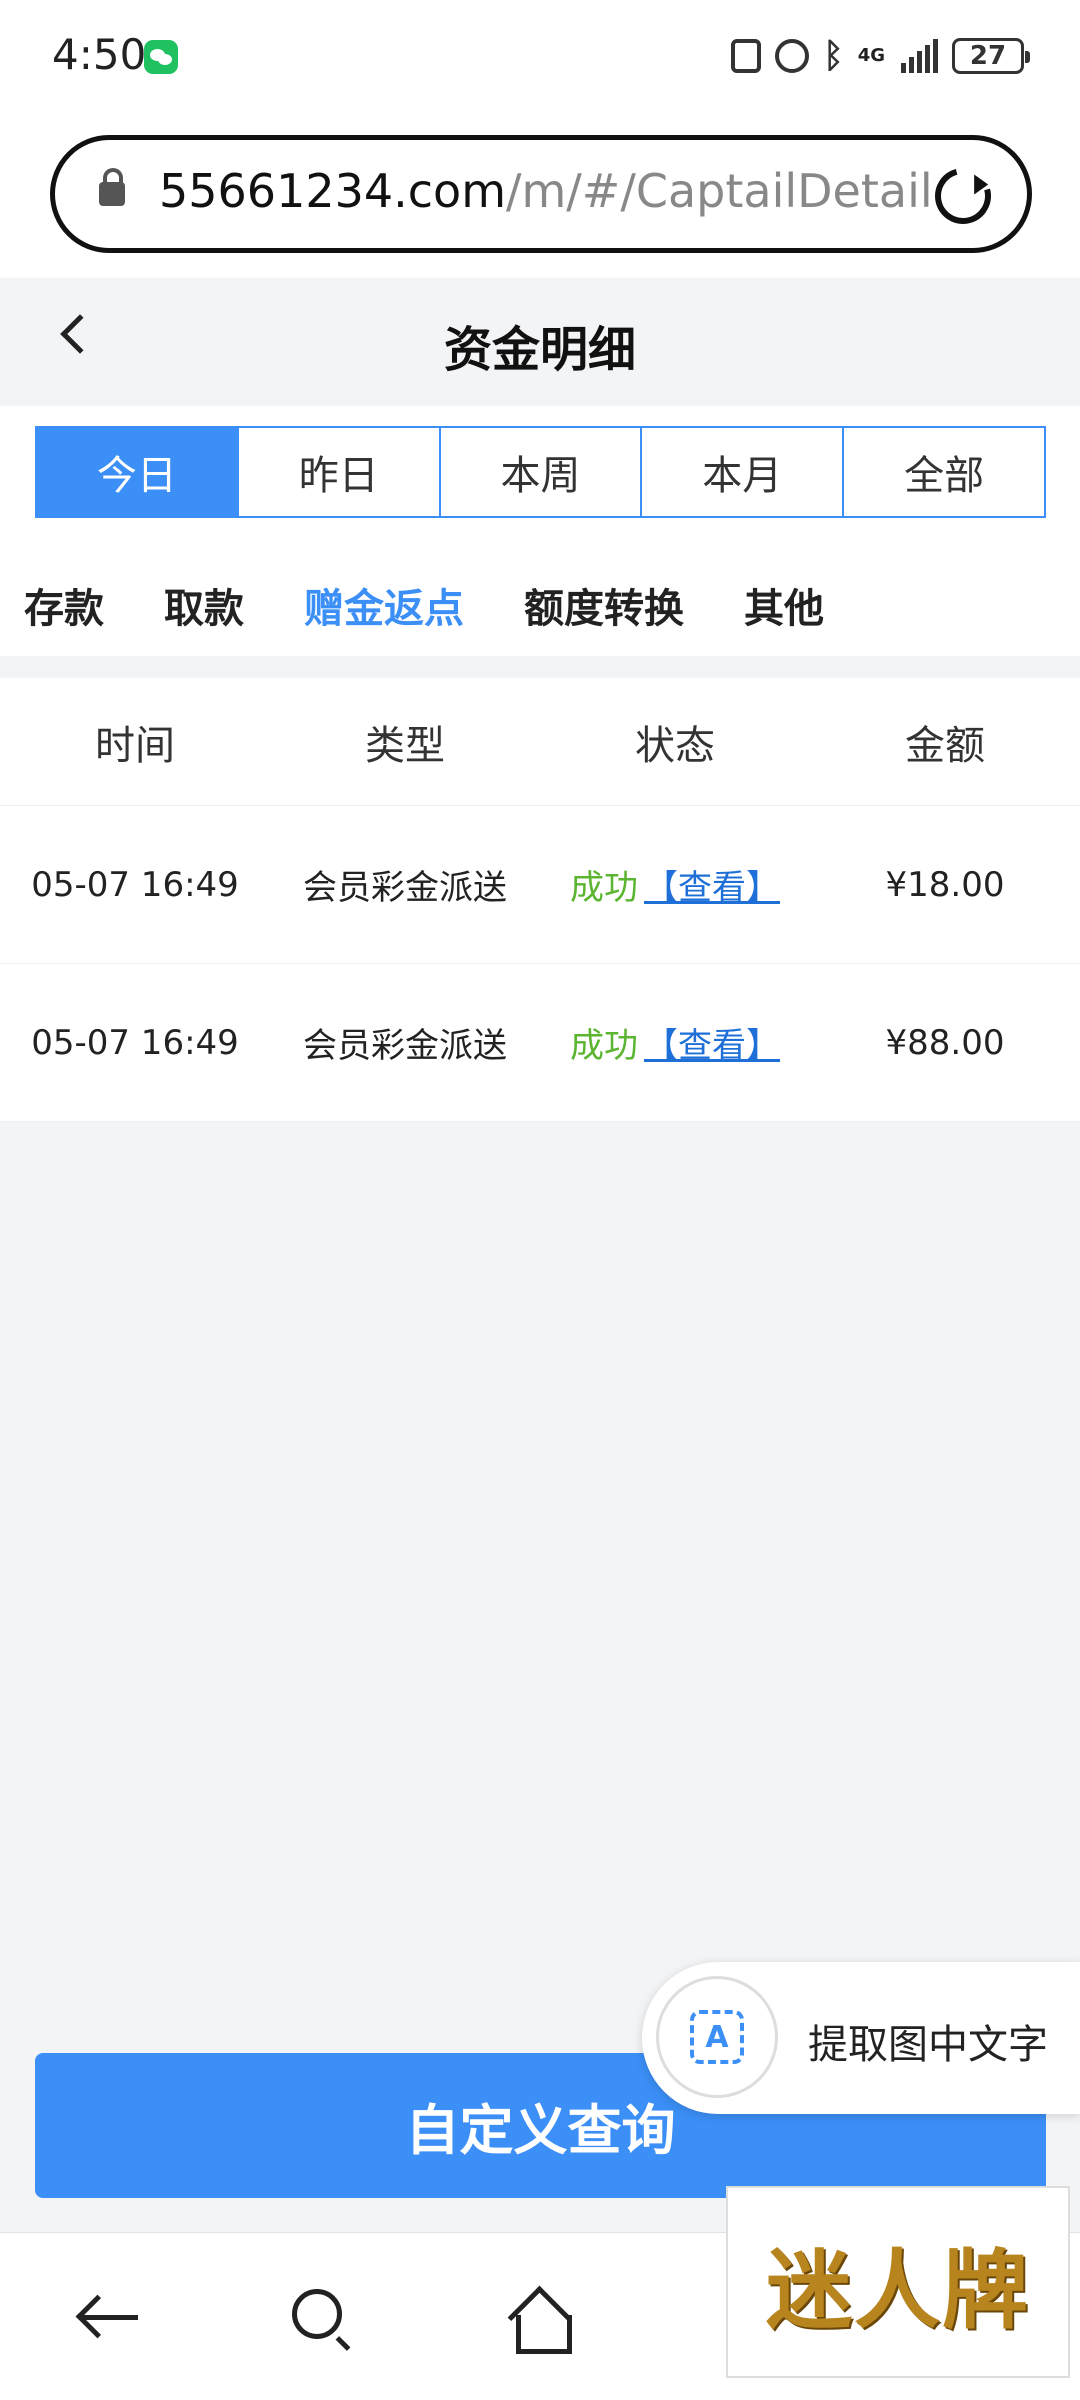 This screenshot has height=2400, width=1080. Describe the element at coordinates (317, 2314) in the screenshot. I see `search-icon` at that location.